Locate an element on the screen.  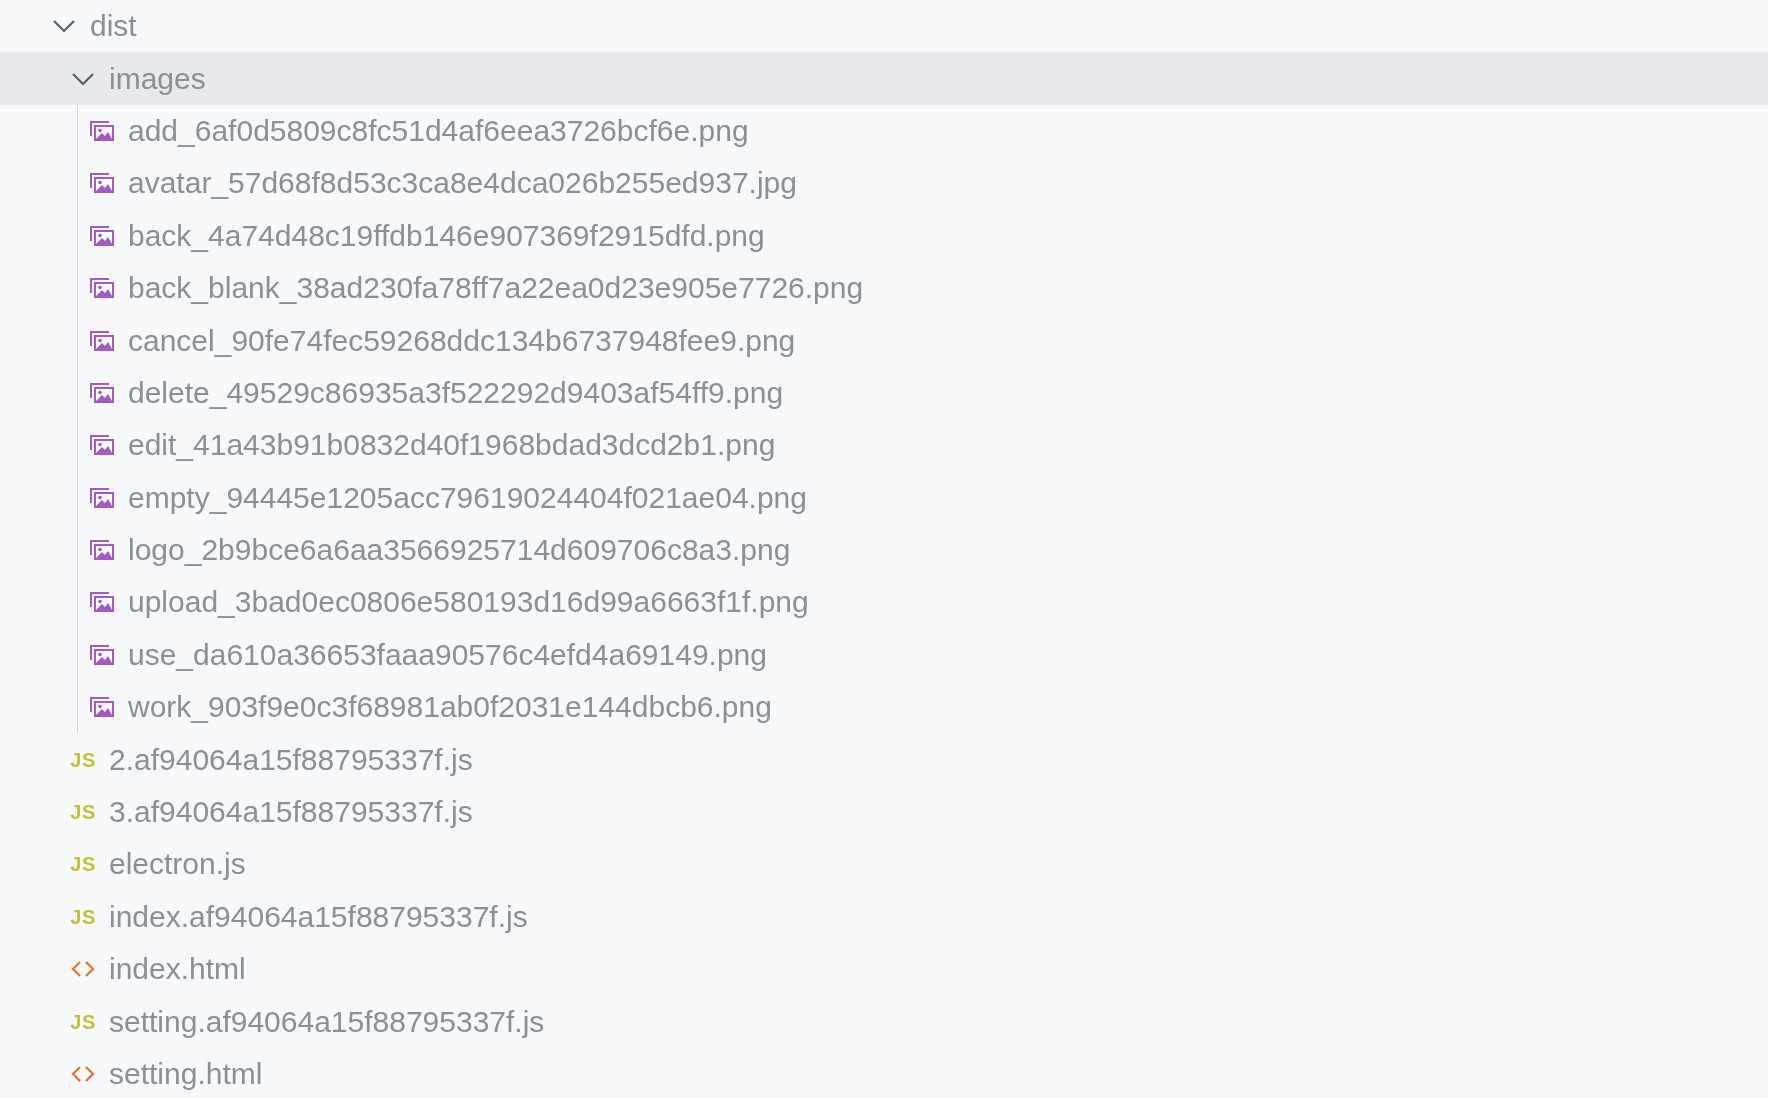
file-item: work_903f9e0c3f68981ab0f2031e144dbcb6.png is located at coordinates (884, 707).